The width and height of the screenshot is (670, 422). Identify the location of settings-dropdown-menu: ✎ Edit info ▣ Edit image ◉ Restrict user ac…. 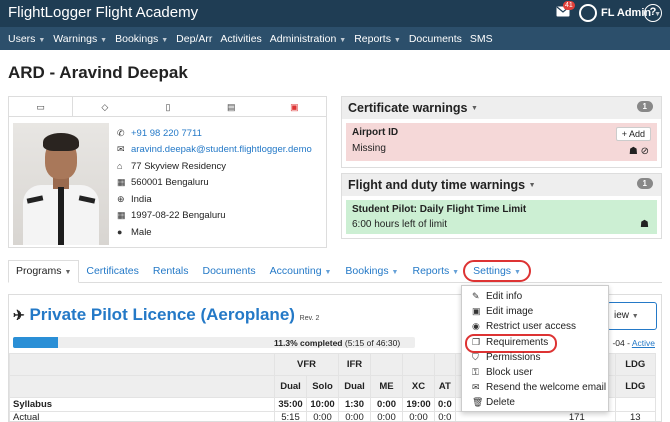
(535, 348).